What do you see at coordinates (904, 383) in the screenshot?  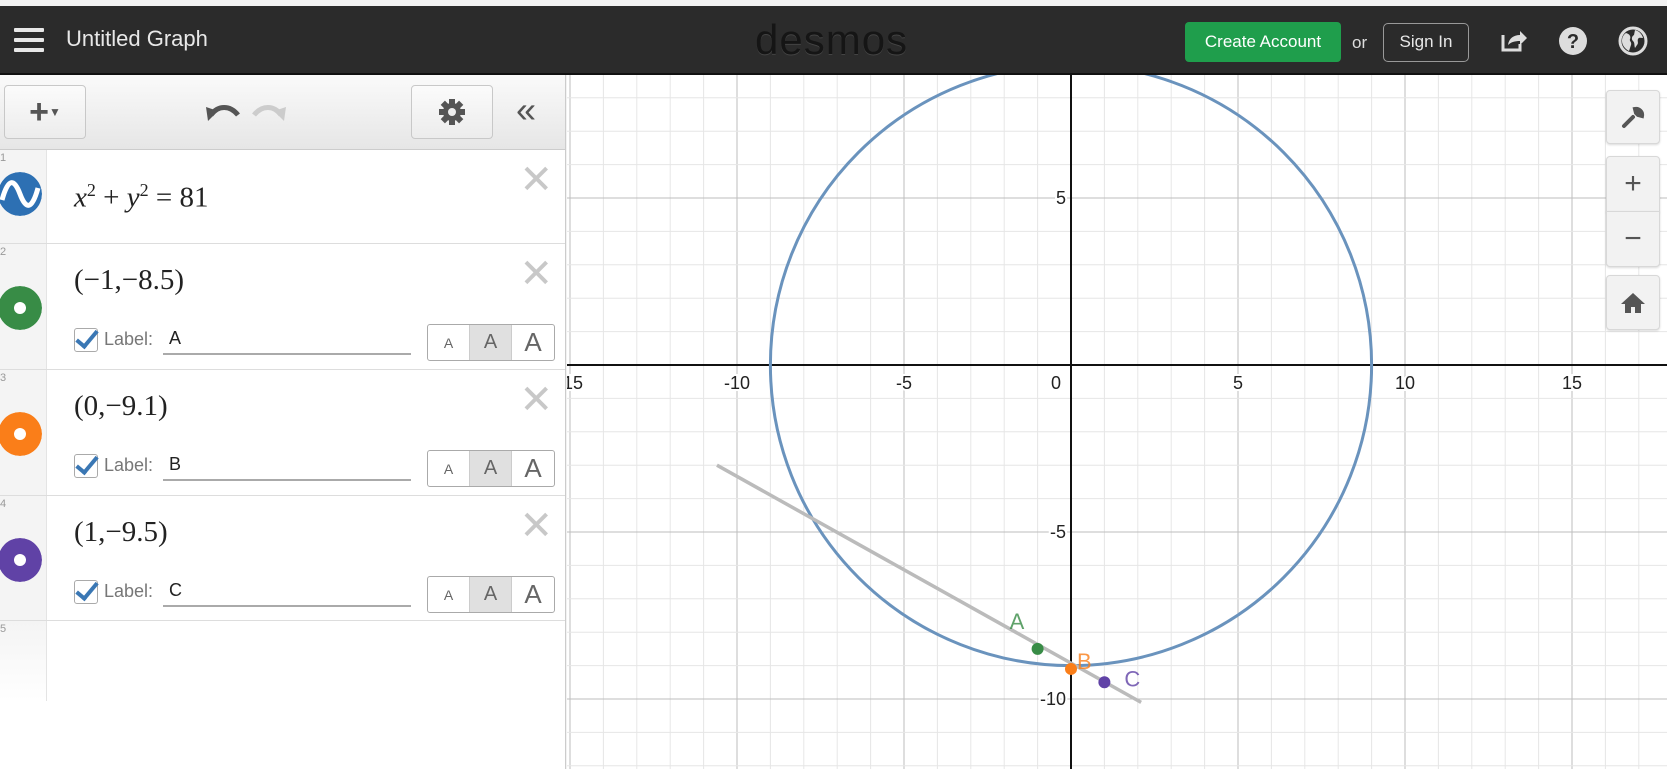 I see `x-tick-label: -5` at bounding box center [904, 383].